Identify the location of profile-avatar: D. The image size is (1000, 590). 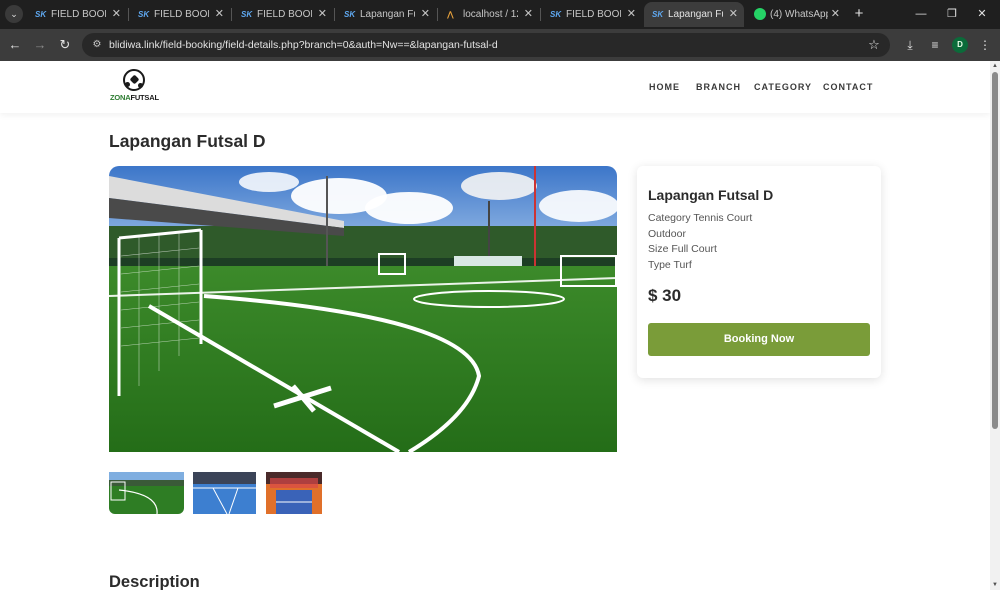
(960, 45).